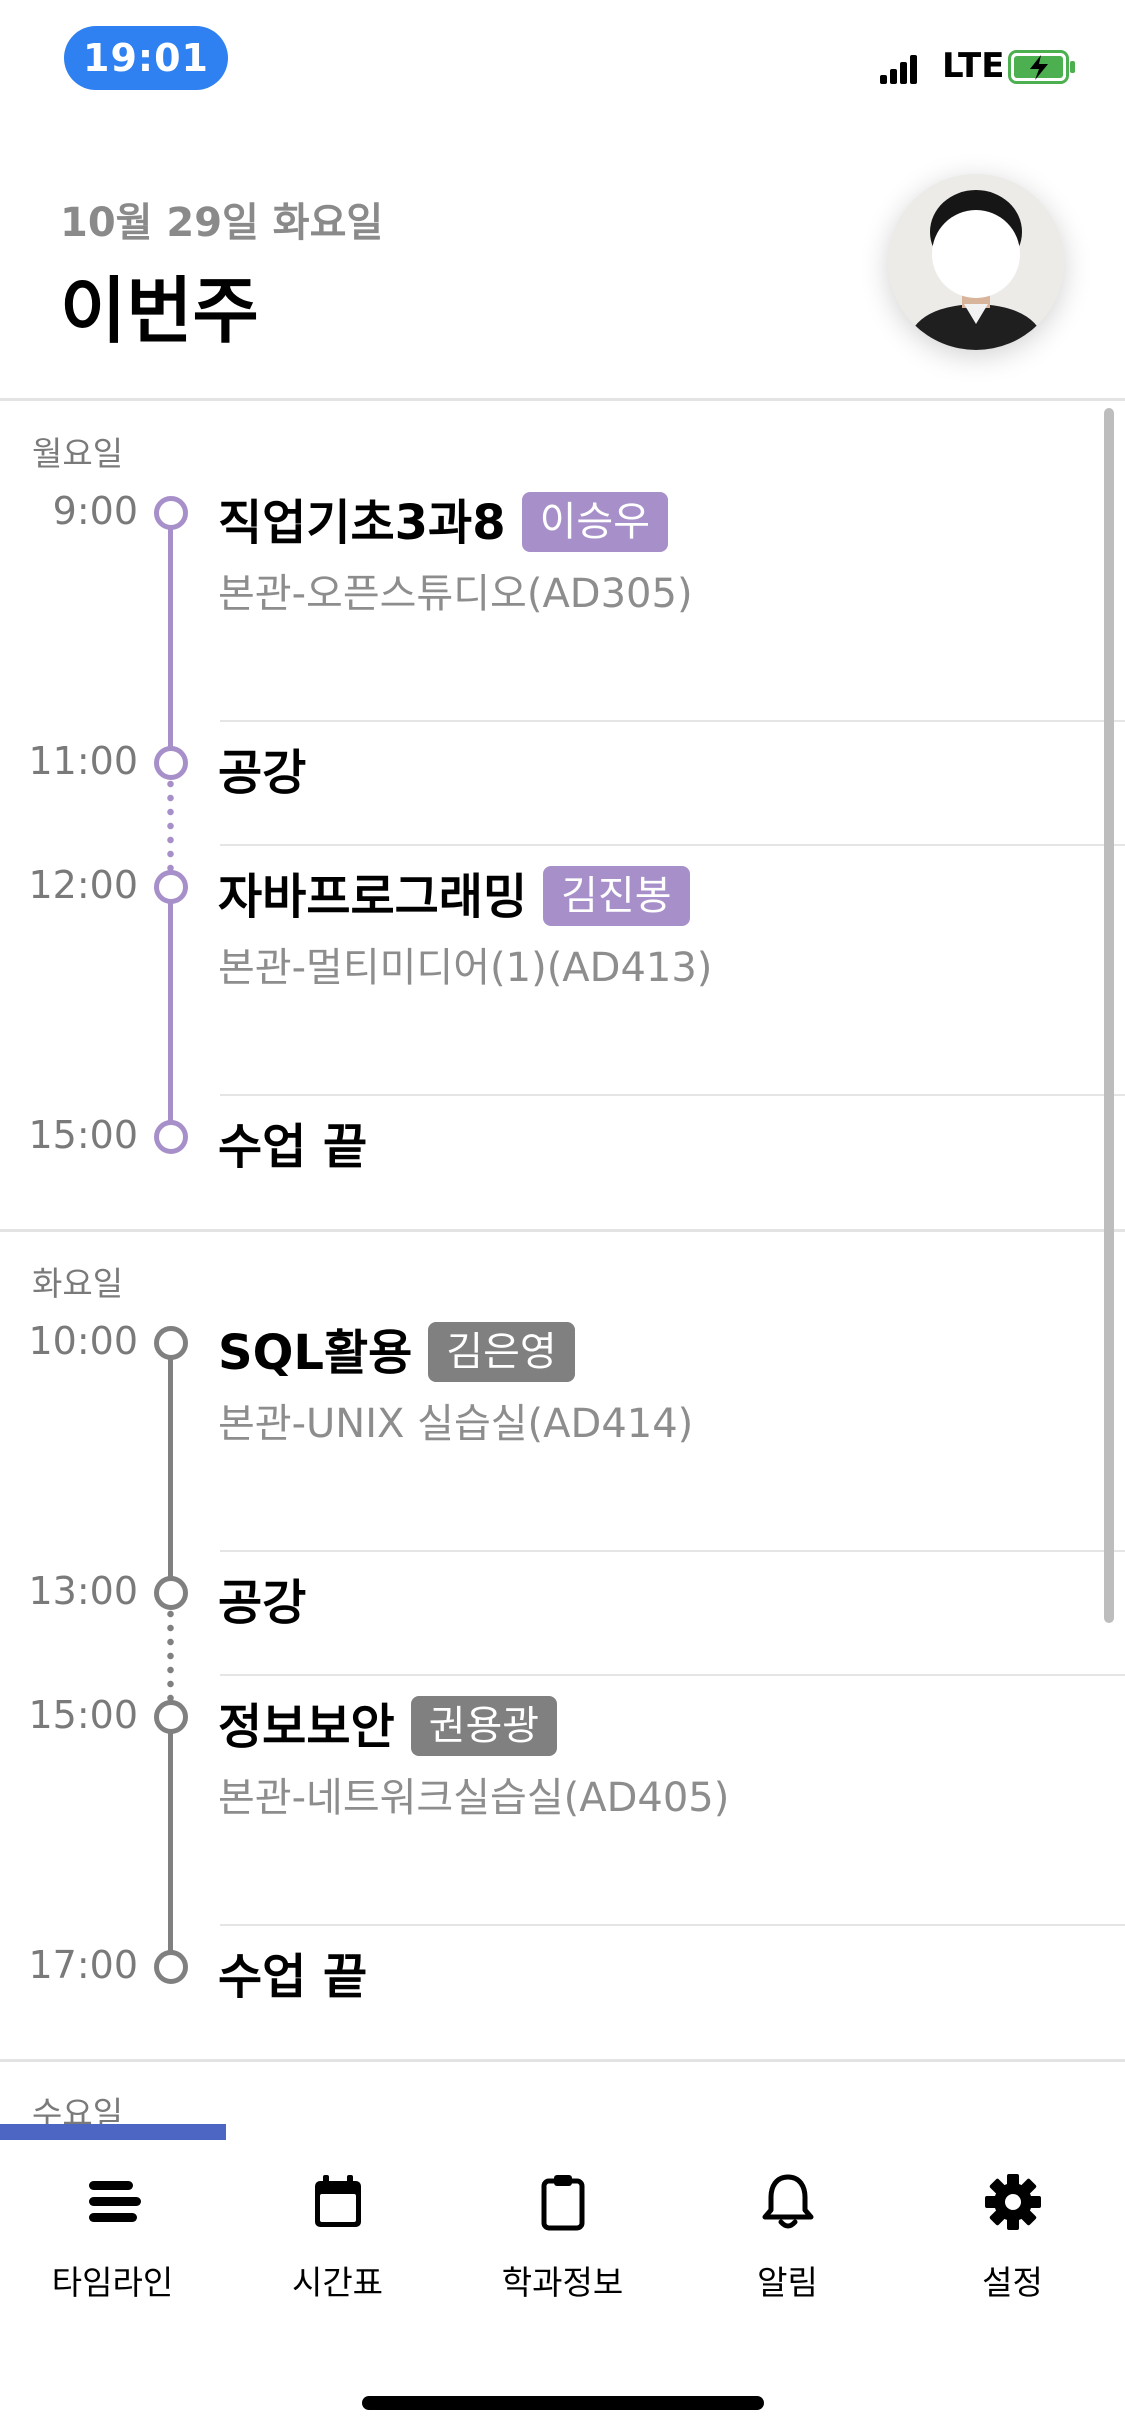 This screenshot has width=1125, height=2436. What do you see at coordinates (78, 1283) in the screenshot?
I see `day-label: 화요일` at bounding box center [78, 1283].